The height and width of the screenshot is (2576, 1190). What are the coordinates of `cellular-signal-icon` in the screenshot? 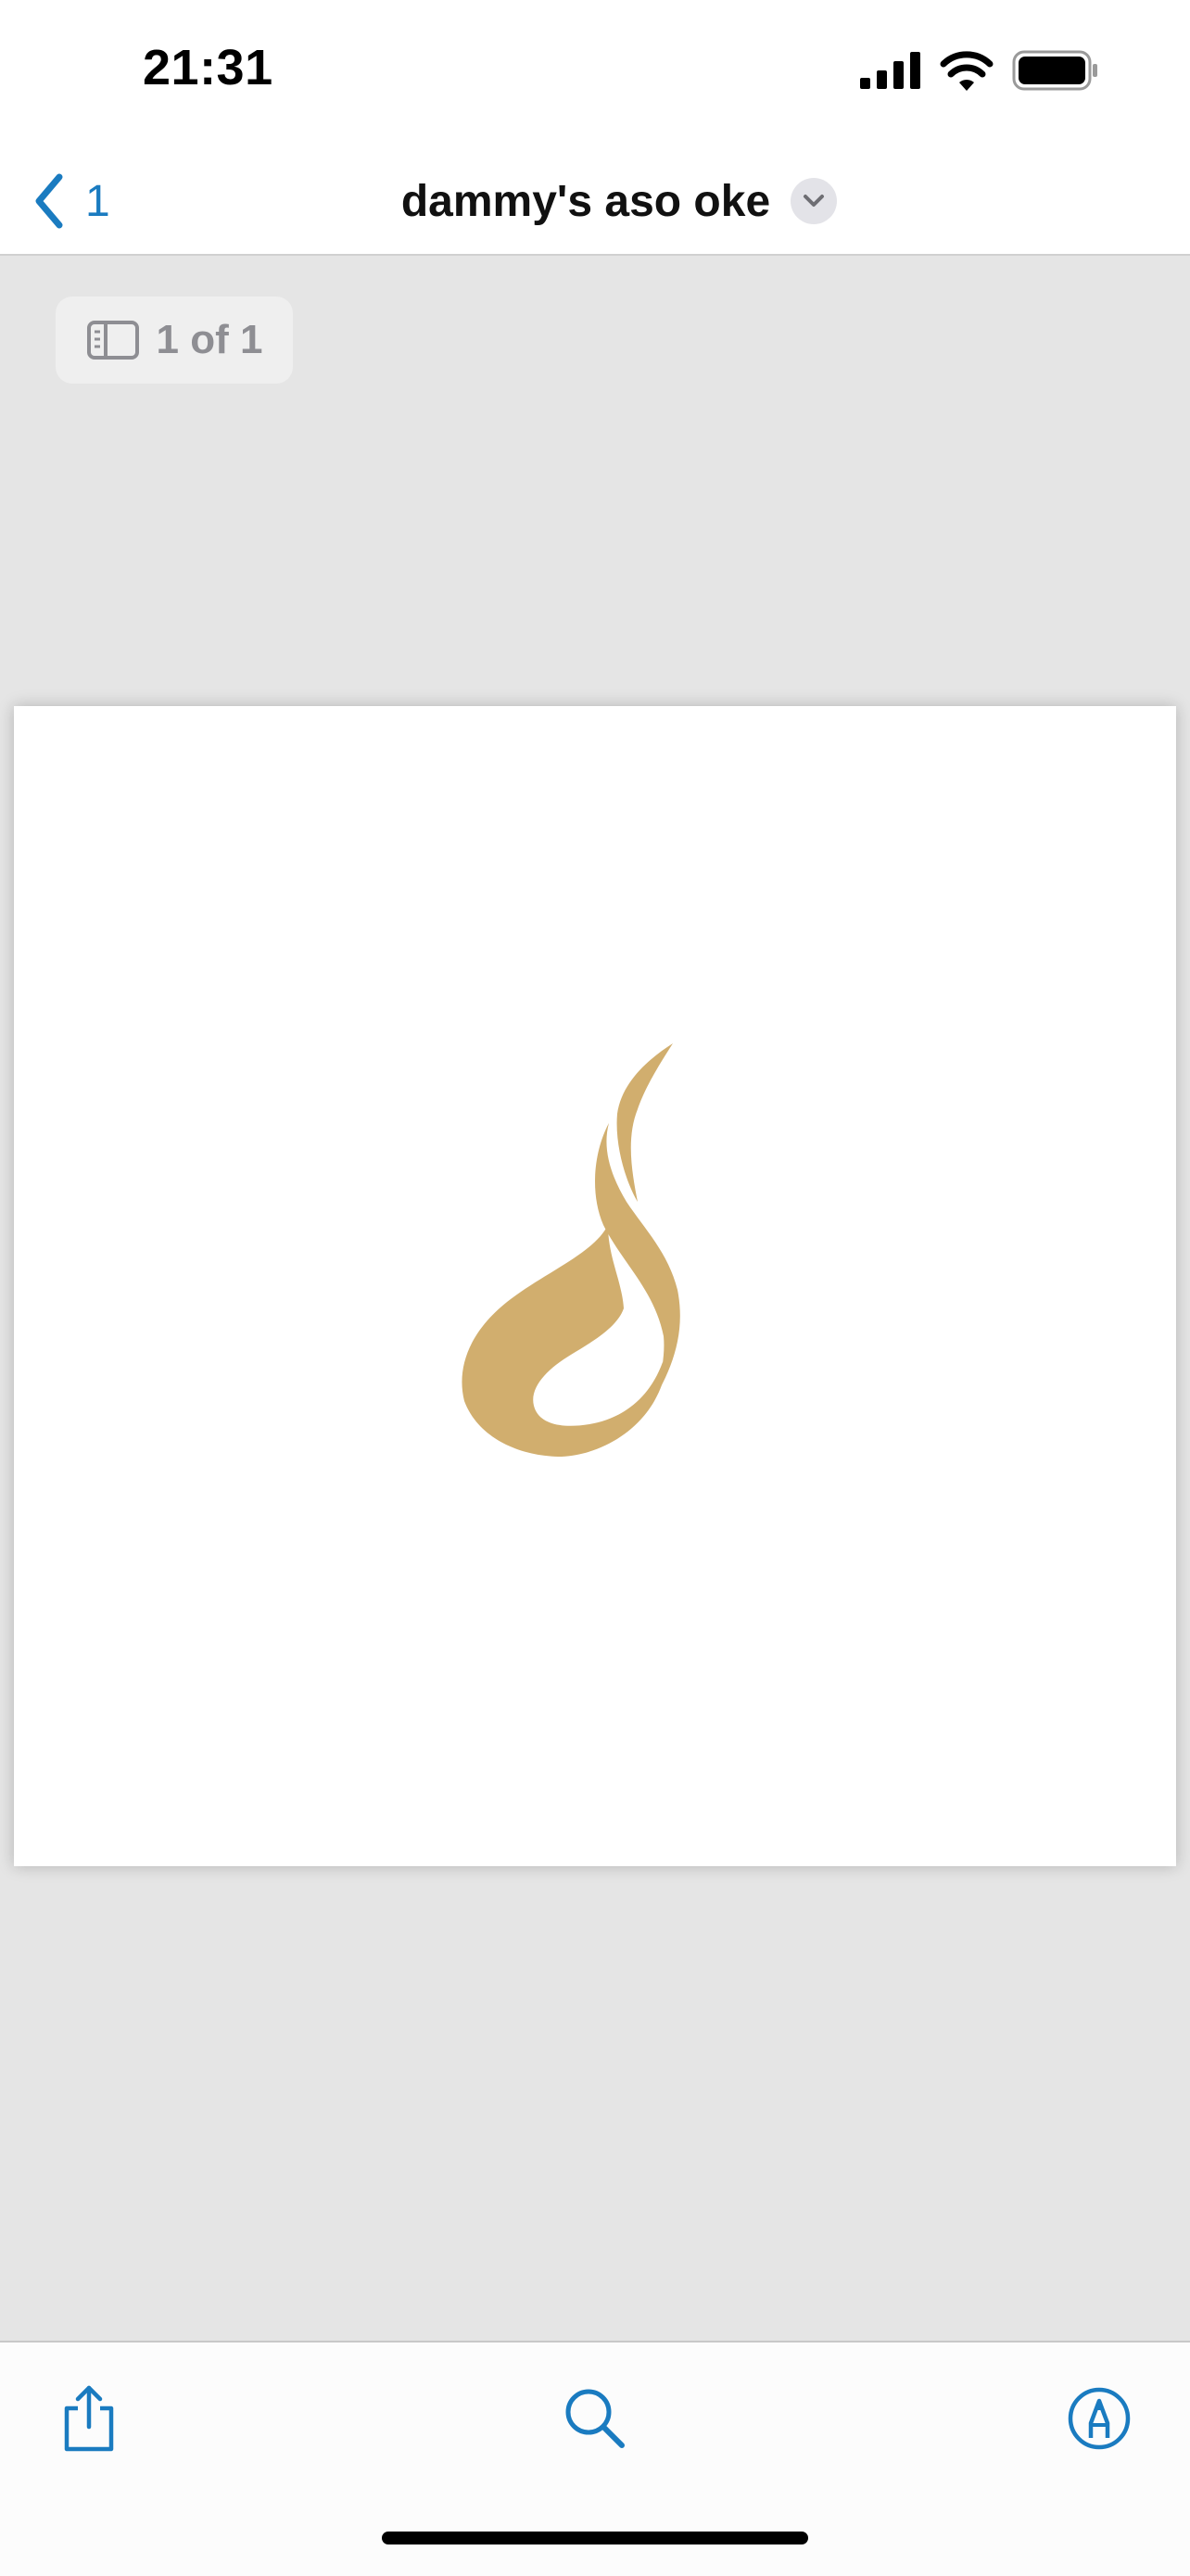 It's located at (890, 70).